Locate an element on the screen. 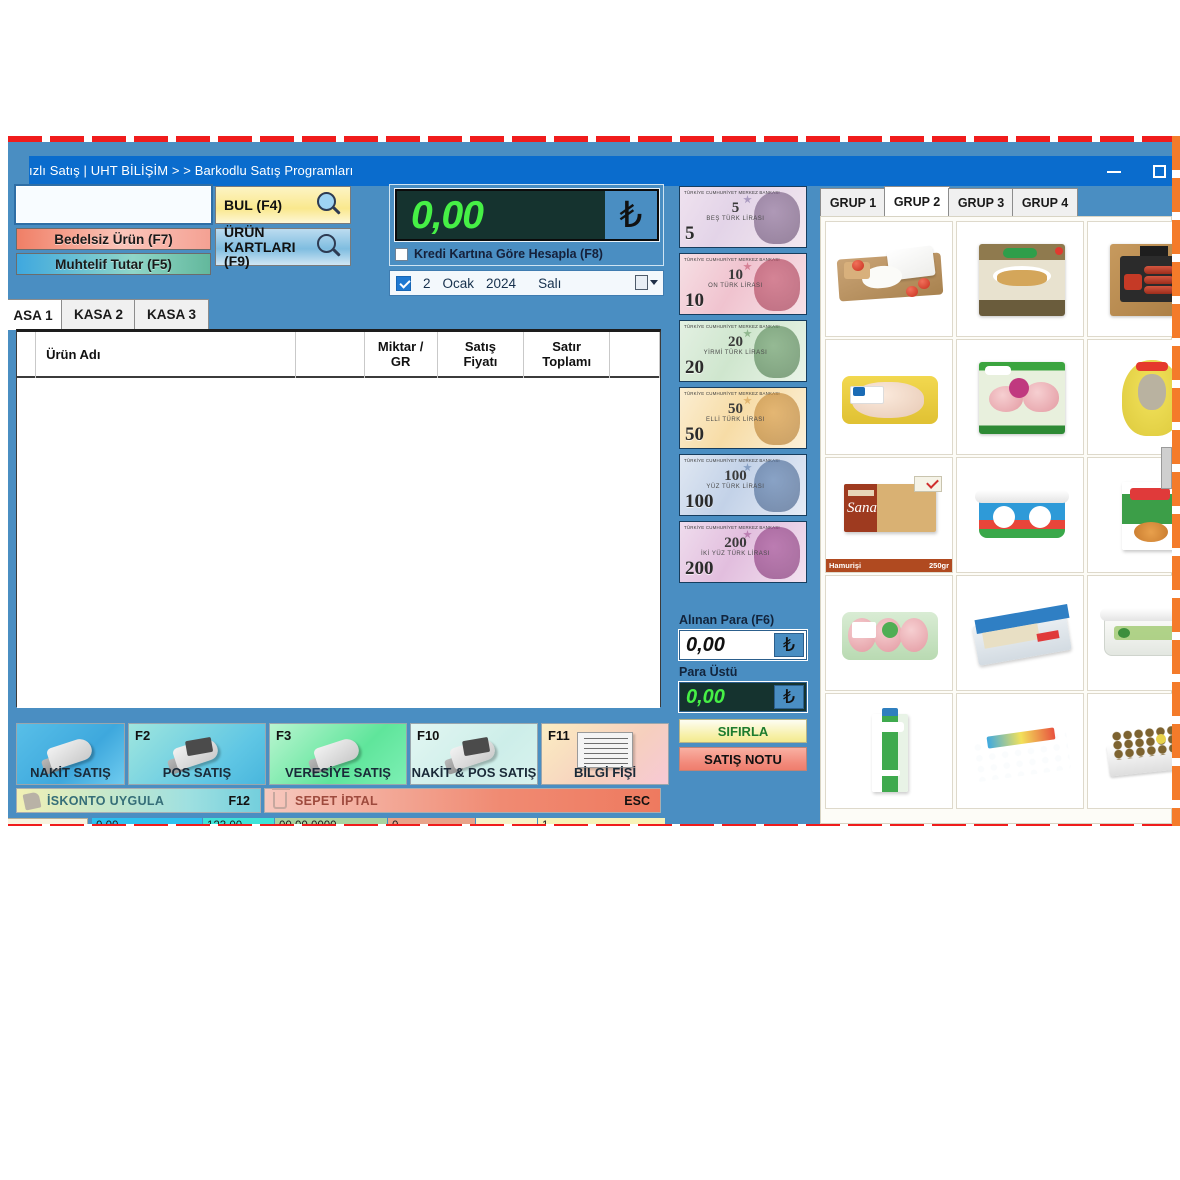  sepet-iptal-key: ESC is located at coordinates (637, 800).